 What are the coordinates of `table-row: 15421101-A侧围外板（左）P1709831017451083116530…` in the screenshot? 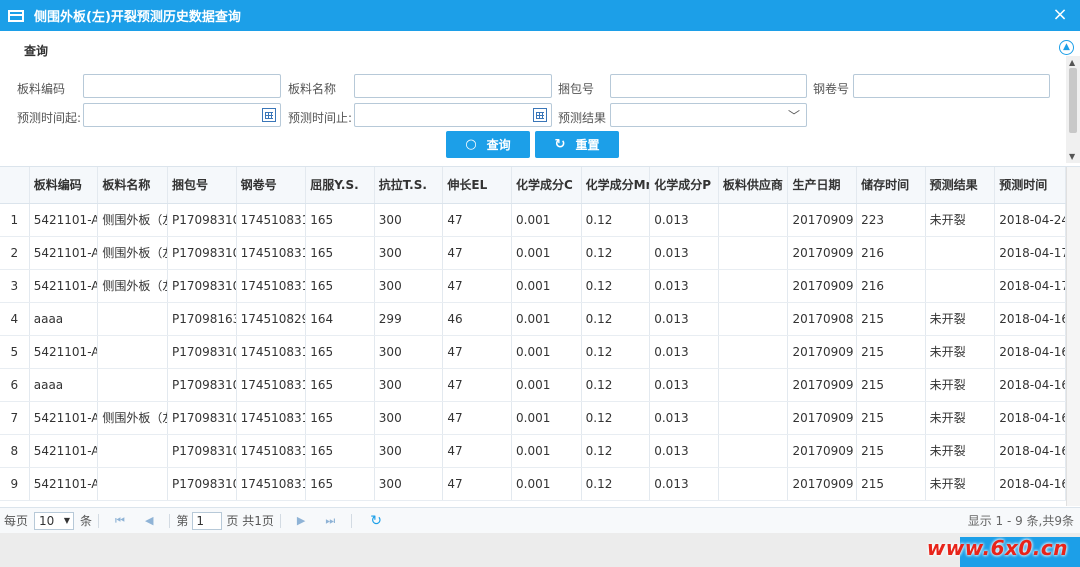 It's located at (533, 220).